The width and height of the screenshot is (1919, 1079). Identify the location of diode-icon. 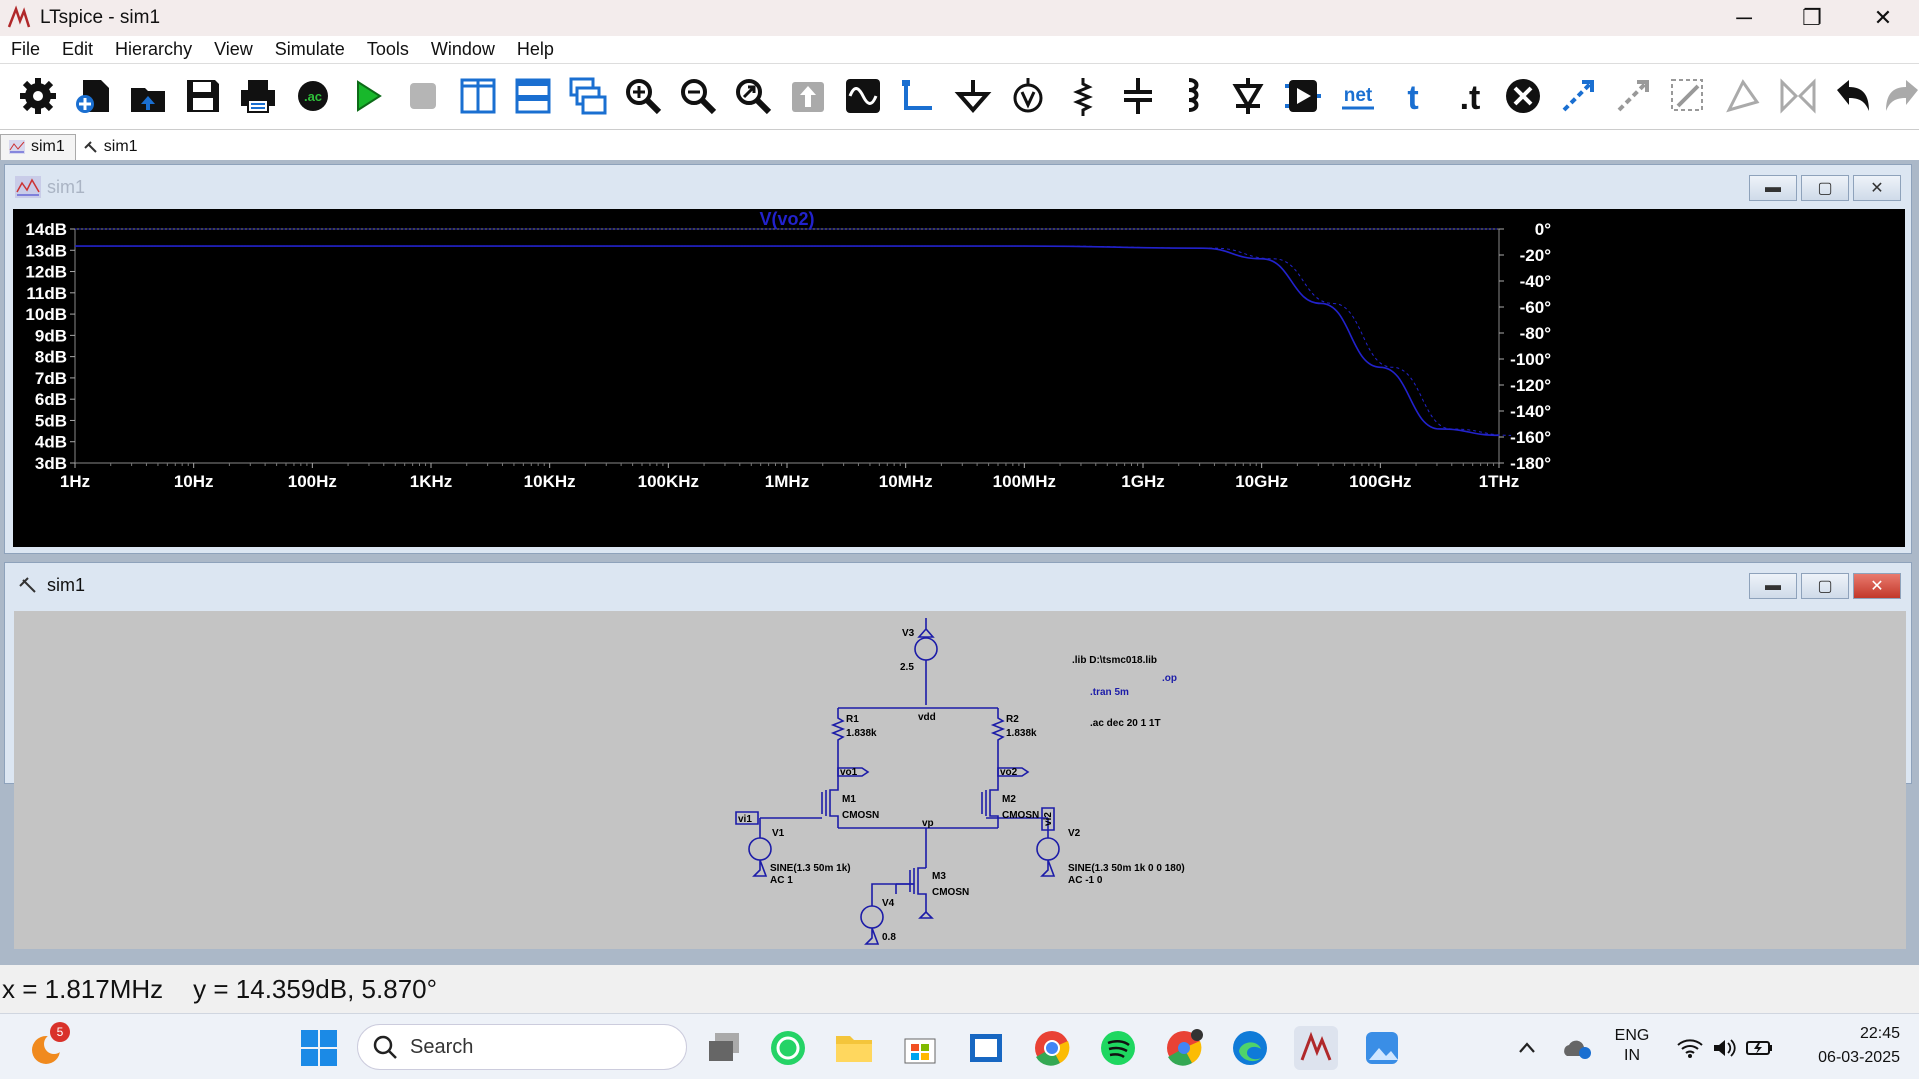
(1248, 96).